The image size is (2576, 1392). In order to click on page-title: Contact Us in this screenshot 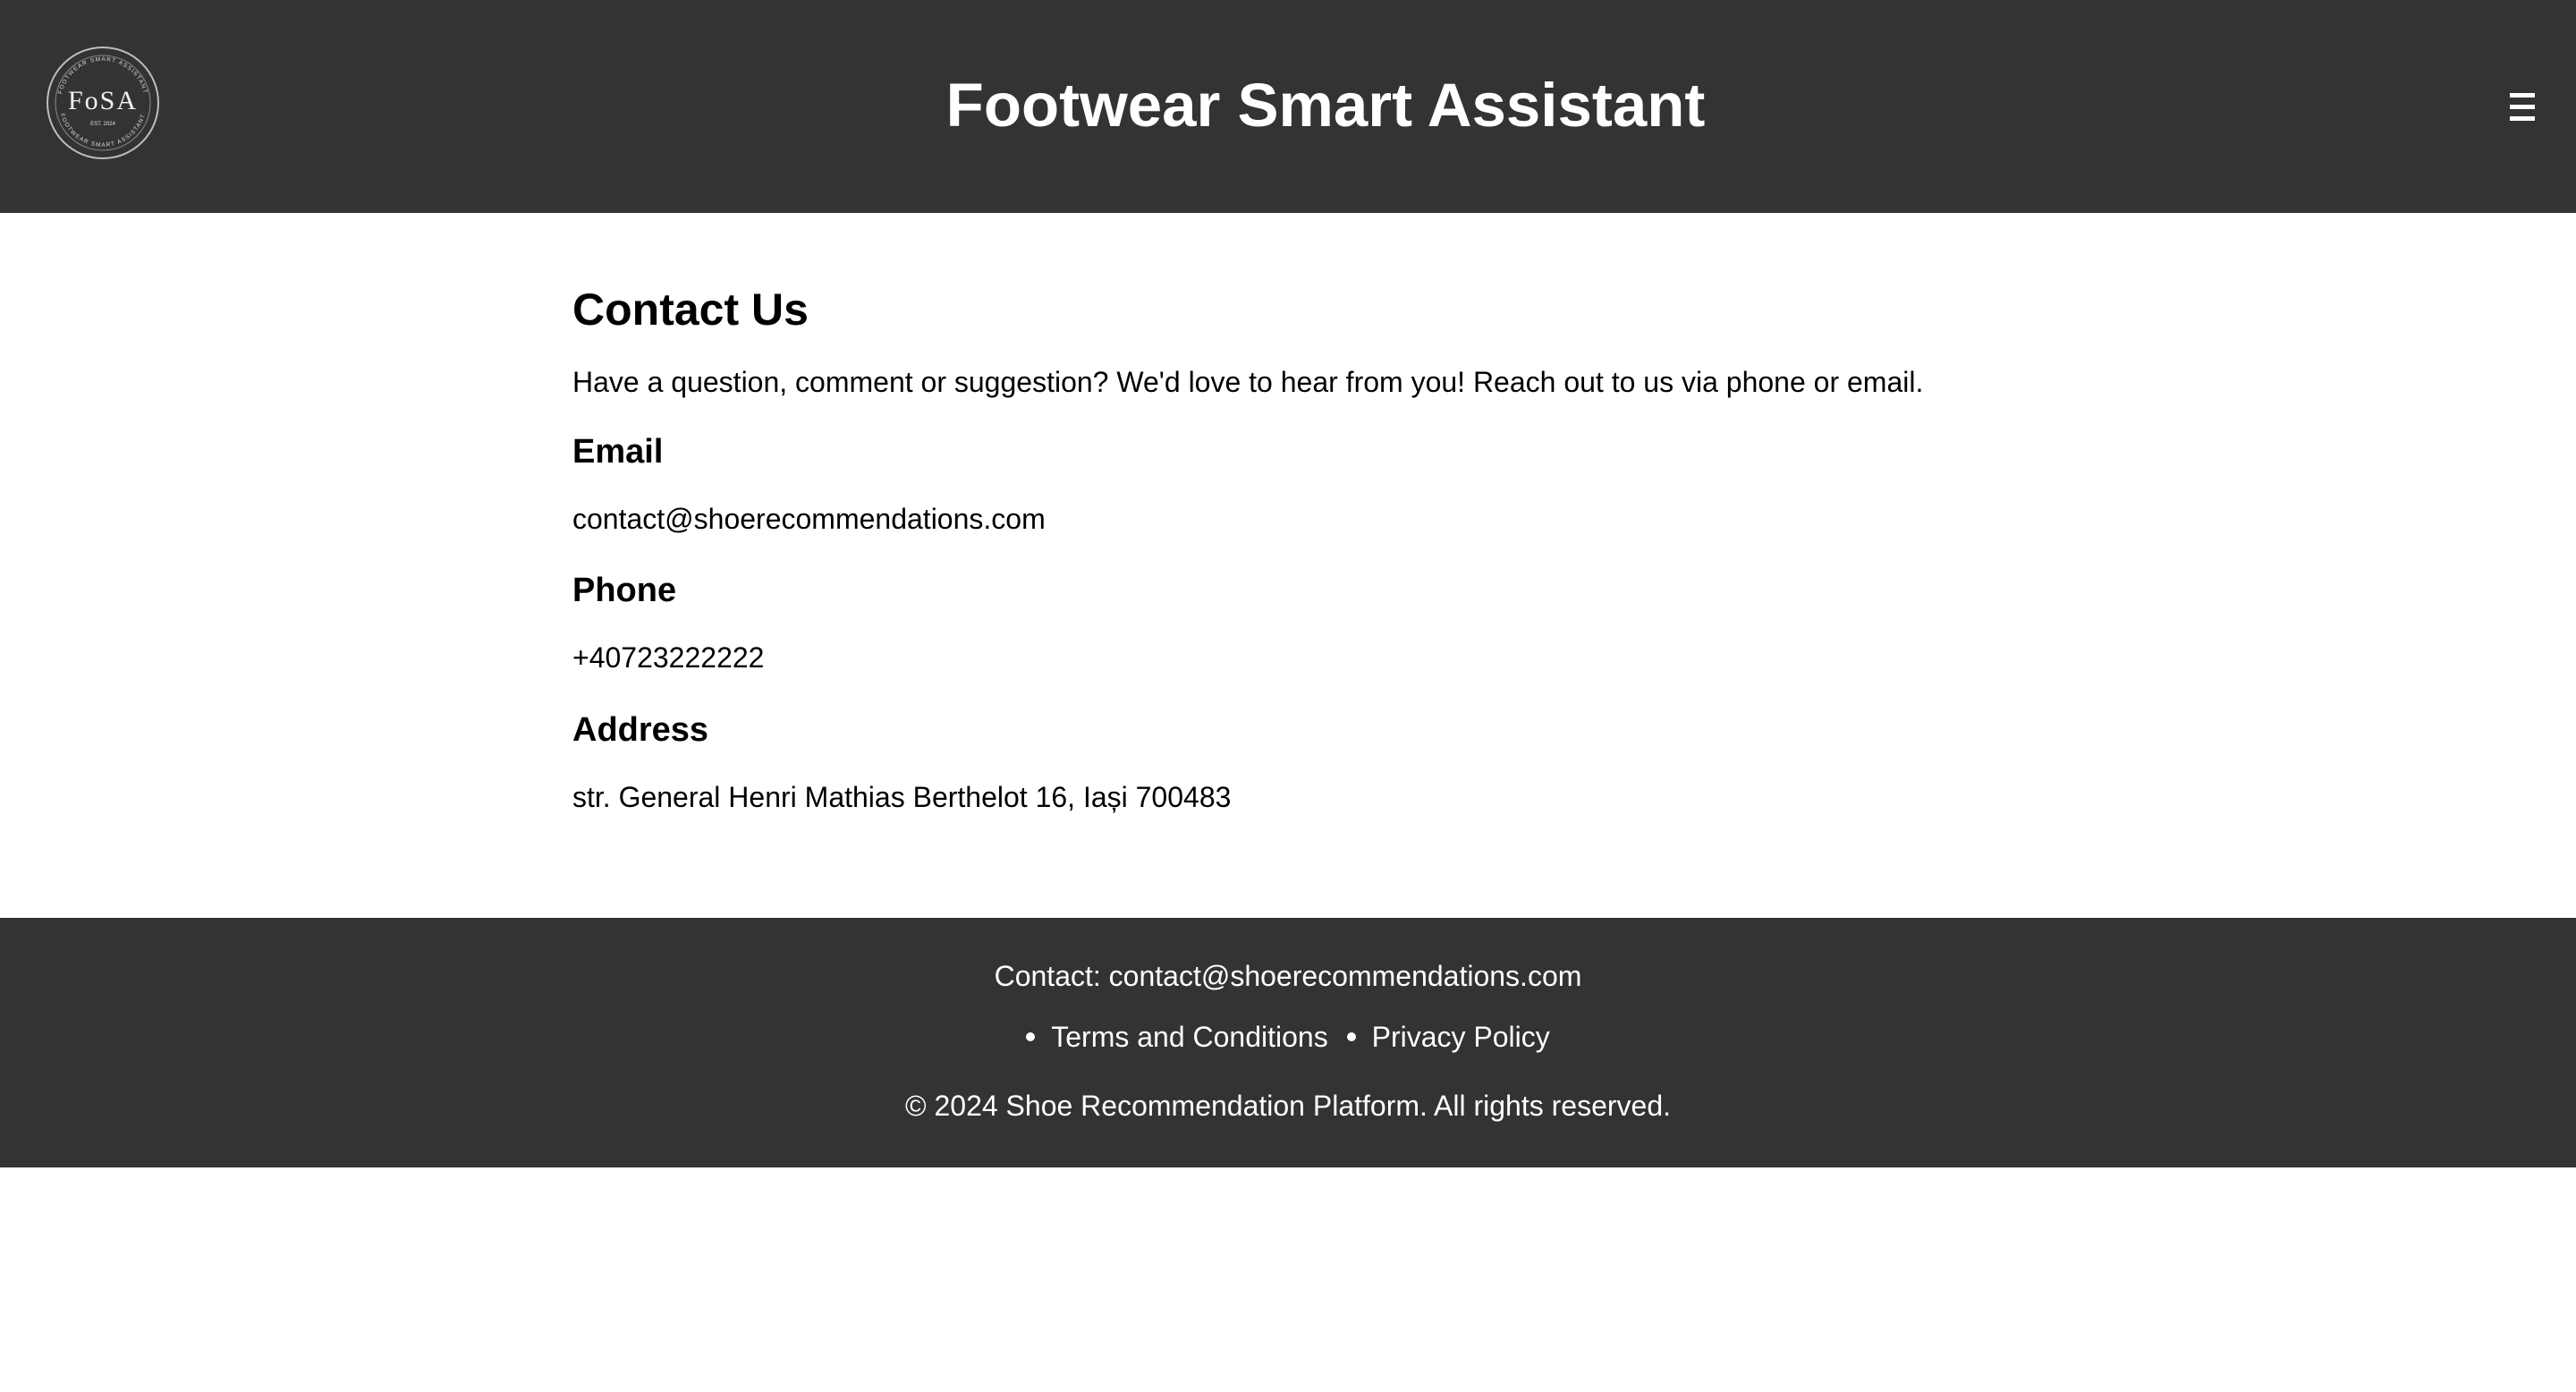, I will do `click(690, 309)`.